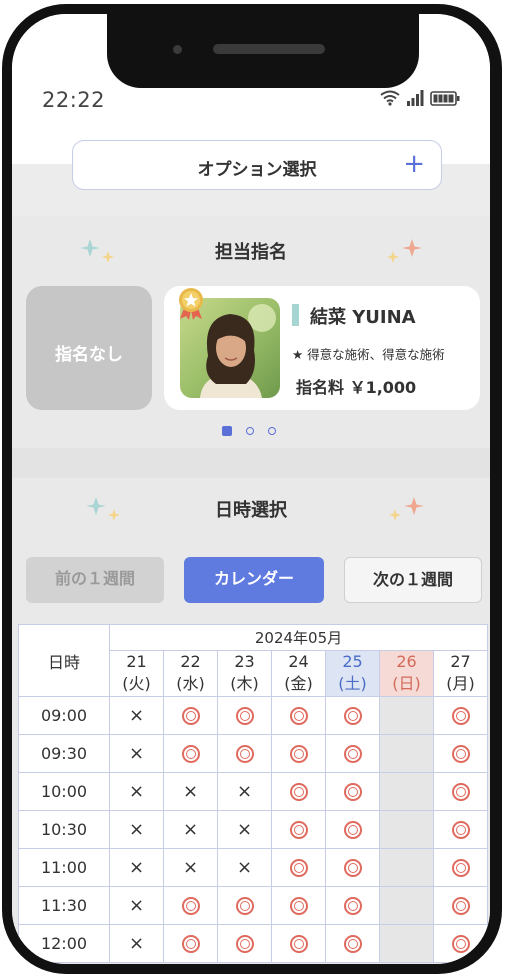 The width and height of the screenshot is (506, 980). What do you see at coordinates (257, 170) in the screenshot?
I see `option-select-label: オプション選択` at bounding box center [257, 170].